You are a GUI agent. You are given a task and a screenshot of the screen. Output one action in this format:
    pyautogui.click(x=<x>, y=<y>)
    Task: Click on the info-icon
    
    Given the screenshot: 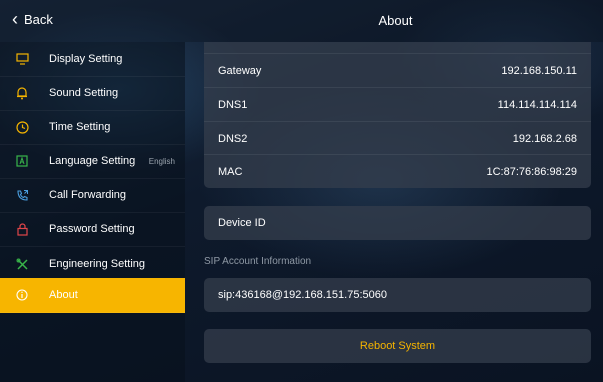 What is the action you would take?
    pyautogui.click(x=22, y=295)
    